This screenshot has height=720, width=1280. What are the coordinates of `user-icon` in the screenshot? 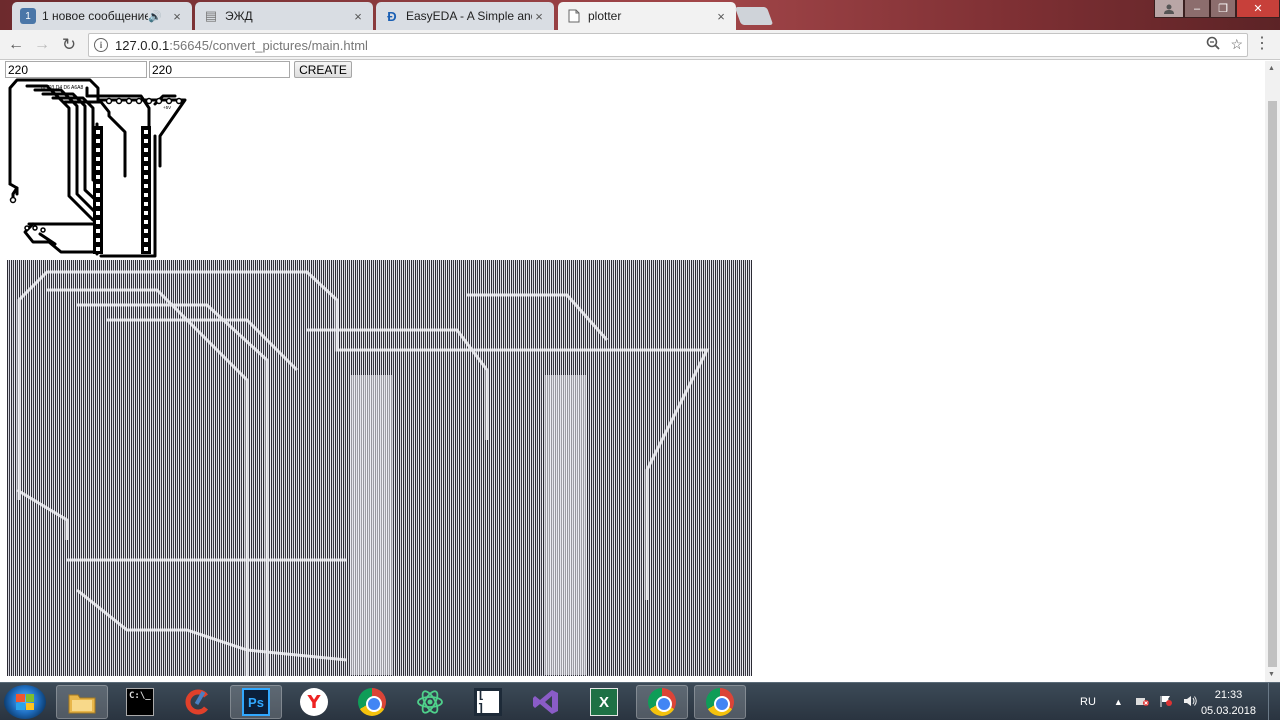 It's located at (1169, 9).